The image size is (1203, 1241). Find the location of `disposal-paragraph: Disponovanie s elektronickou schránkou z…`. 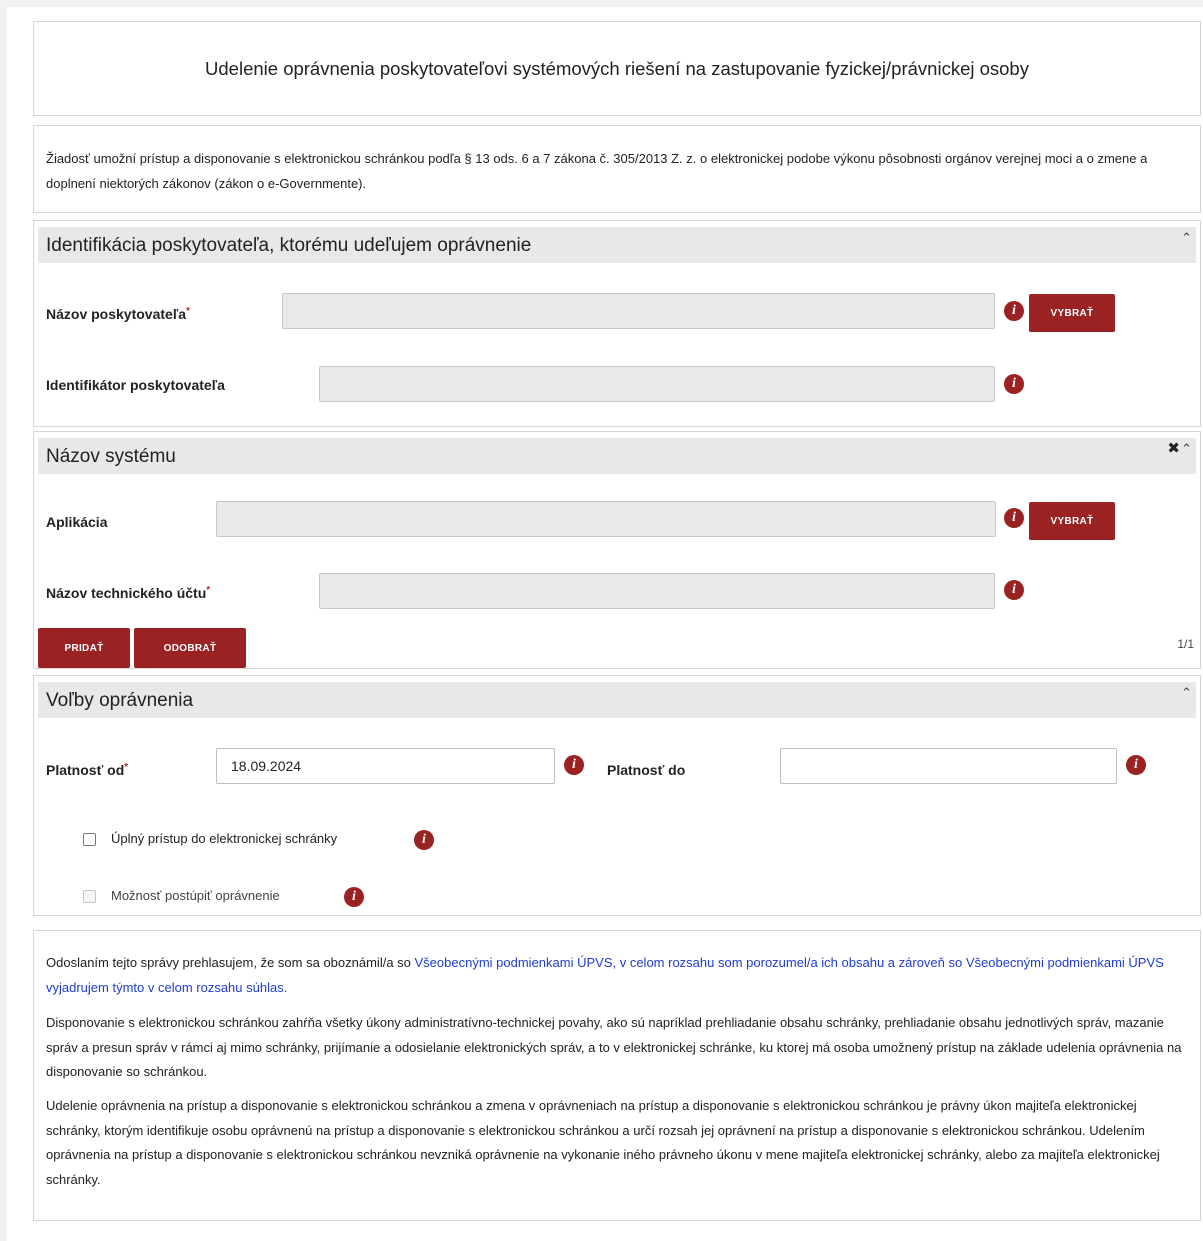

disposal-paragraph: Disponovanie s elektronickou schránkou z… is located at coordinates (614, 1047).